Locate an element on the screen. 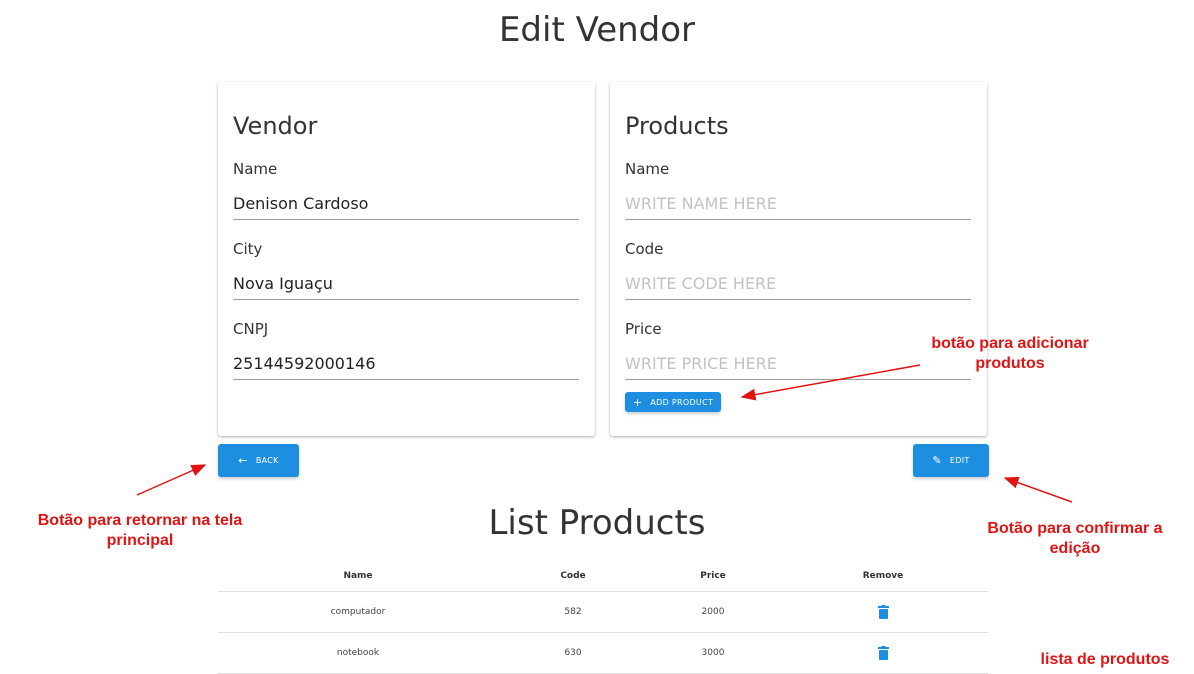 This screenshot has height=674, width=1194. vendor-city-input is located at coordinates (406, 287).